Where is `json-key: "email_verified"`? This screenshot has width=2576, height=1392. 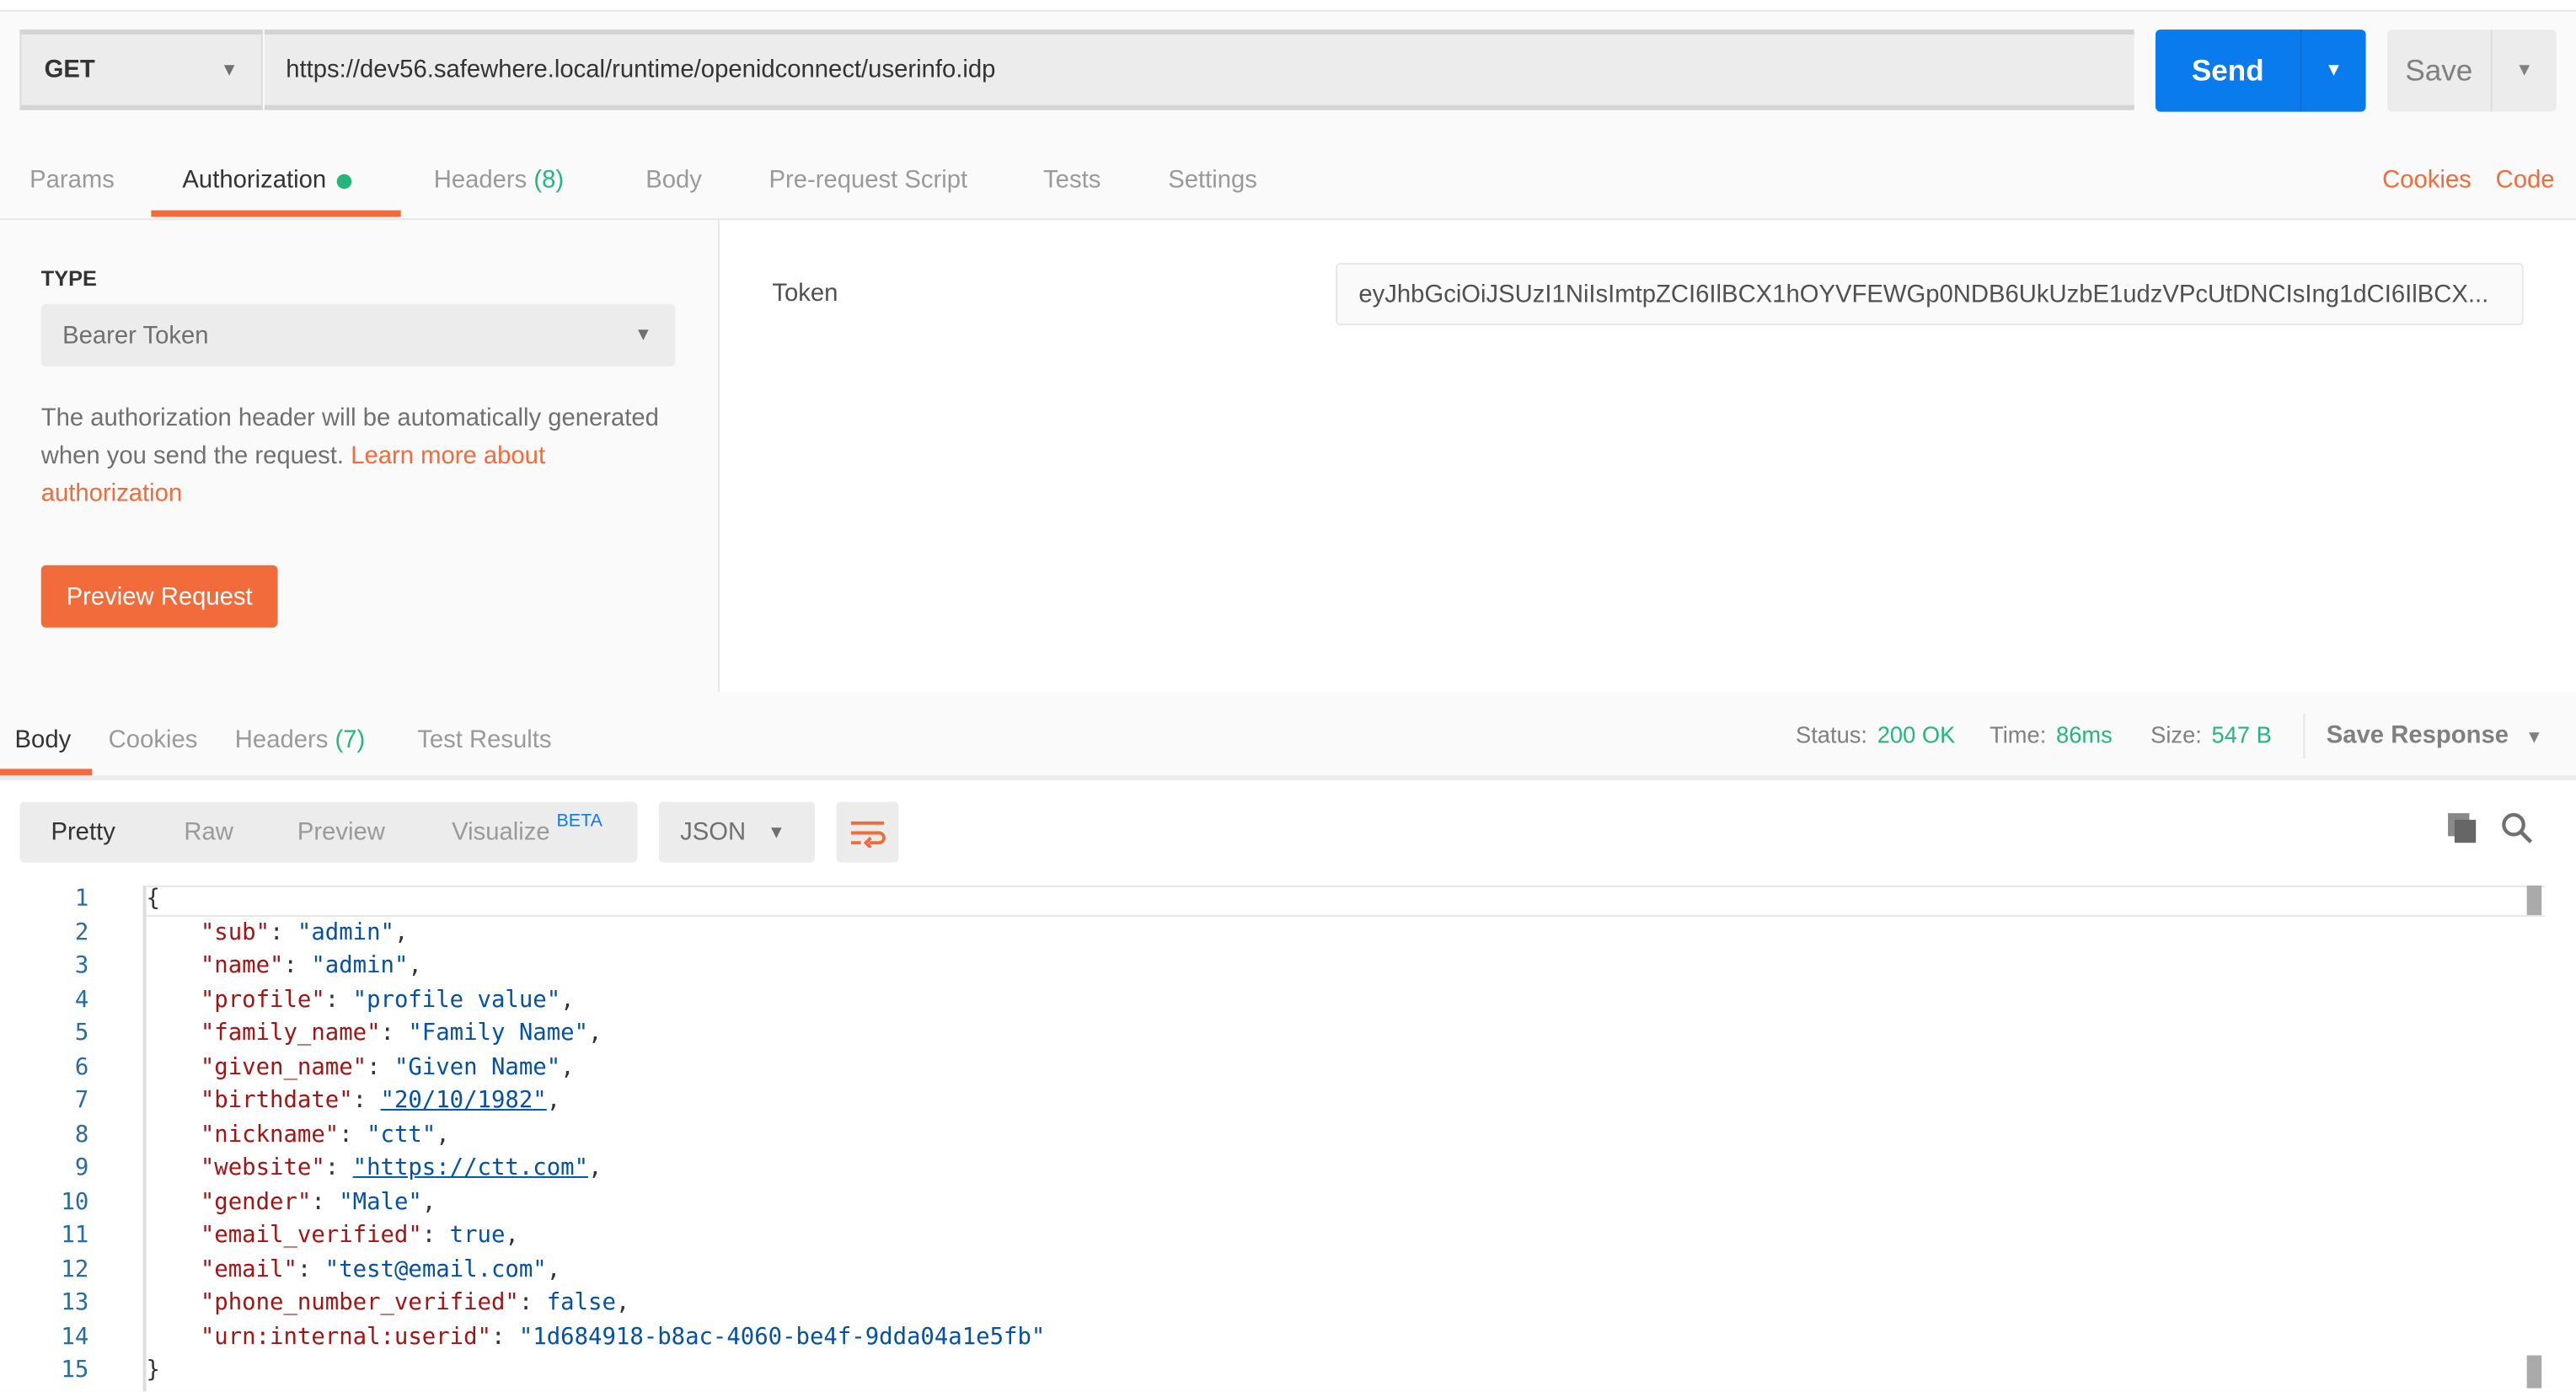 json-key: "email_verified" is located at coordinates (311, 1235).